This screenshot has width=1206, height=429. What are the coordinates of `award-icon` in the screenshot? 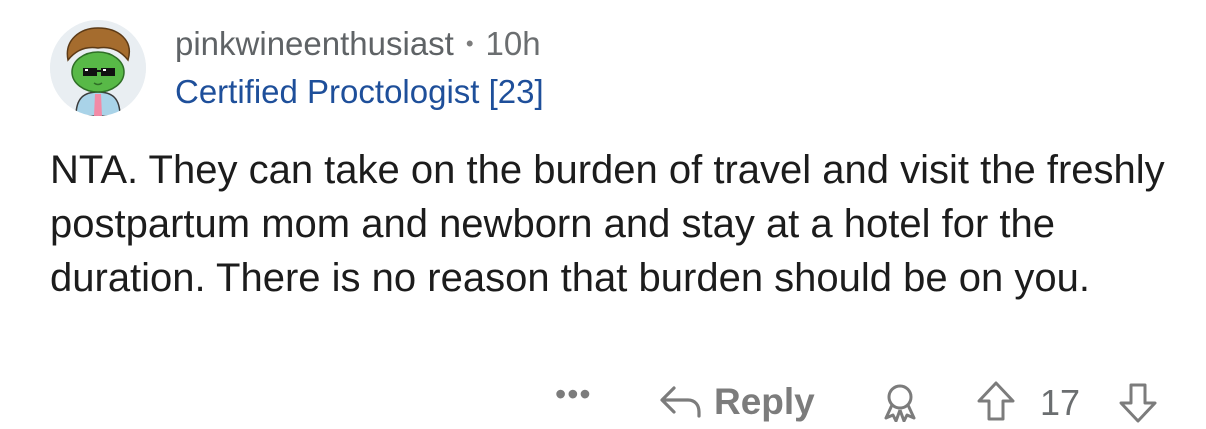 It's located at (900, 403).